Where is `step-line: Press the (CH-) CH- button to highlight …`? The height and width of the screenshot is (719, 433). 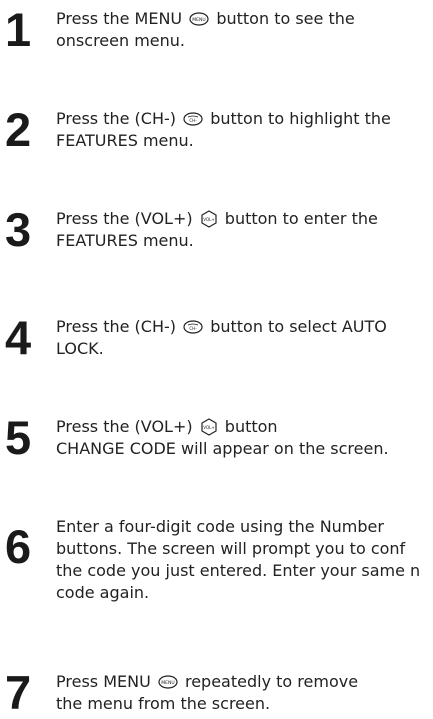 step-line: Press the (CH-) CH- button to highlight … is located at coordinates (223, 119).